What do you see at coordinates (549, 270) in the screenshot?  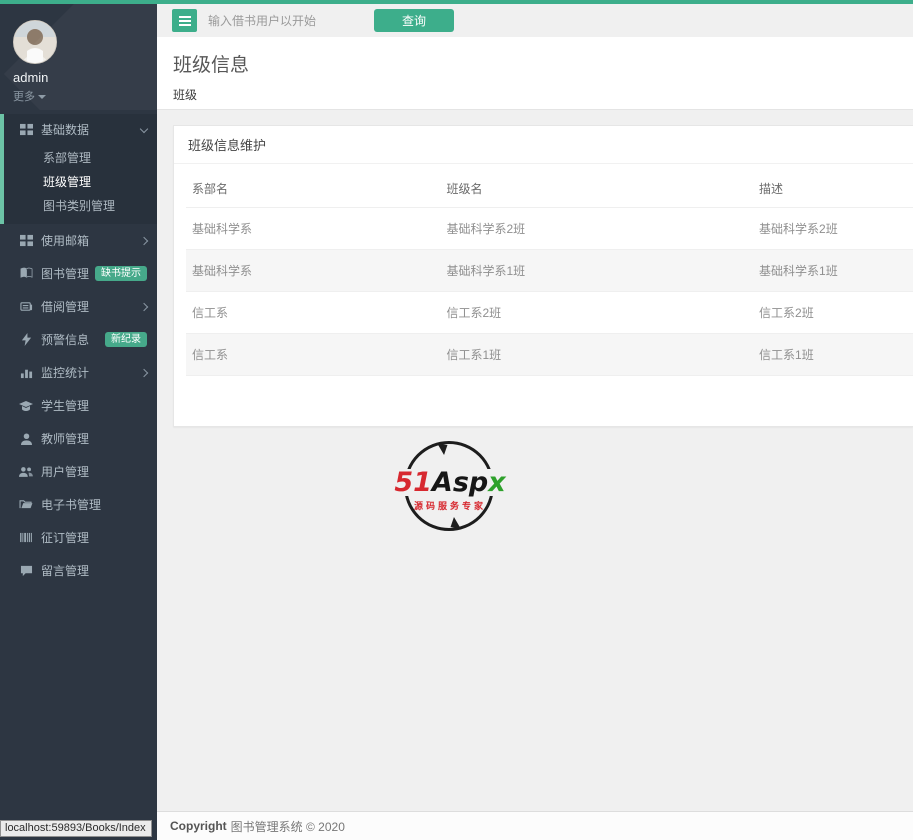 I see `table-row: 基础科学系 基础科学系1班 基础科学系1班` at bounding box center [549, 270].